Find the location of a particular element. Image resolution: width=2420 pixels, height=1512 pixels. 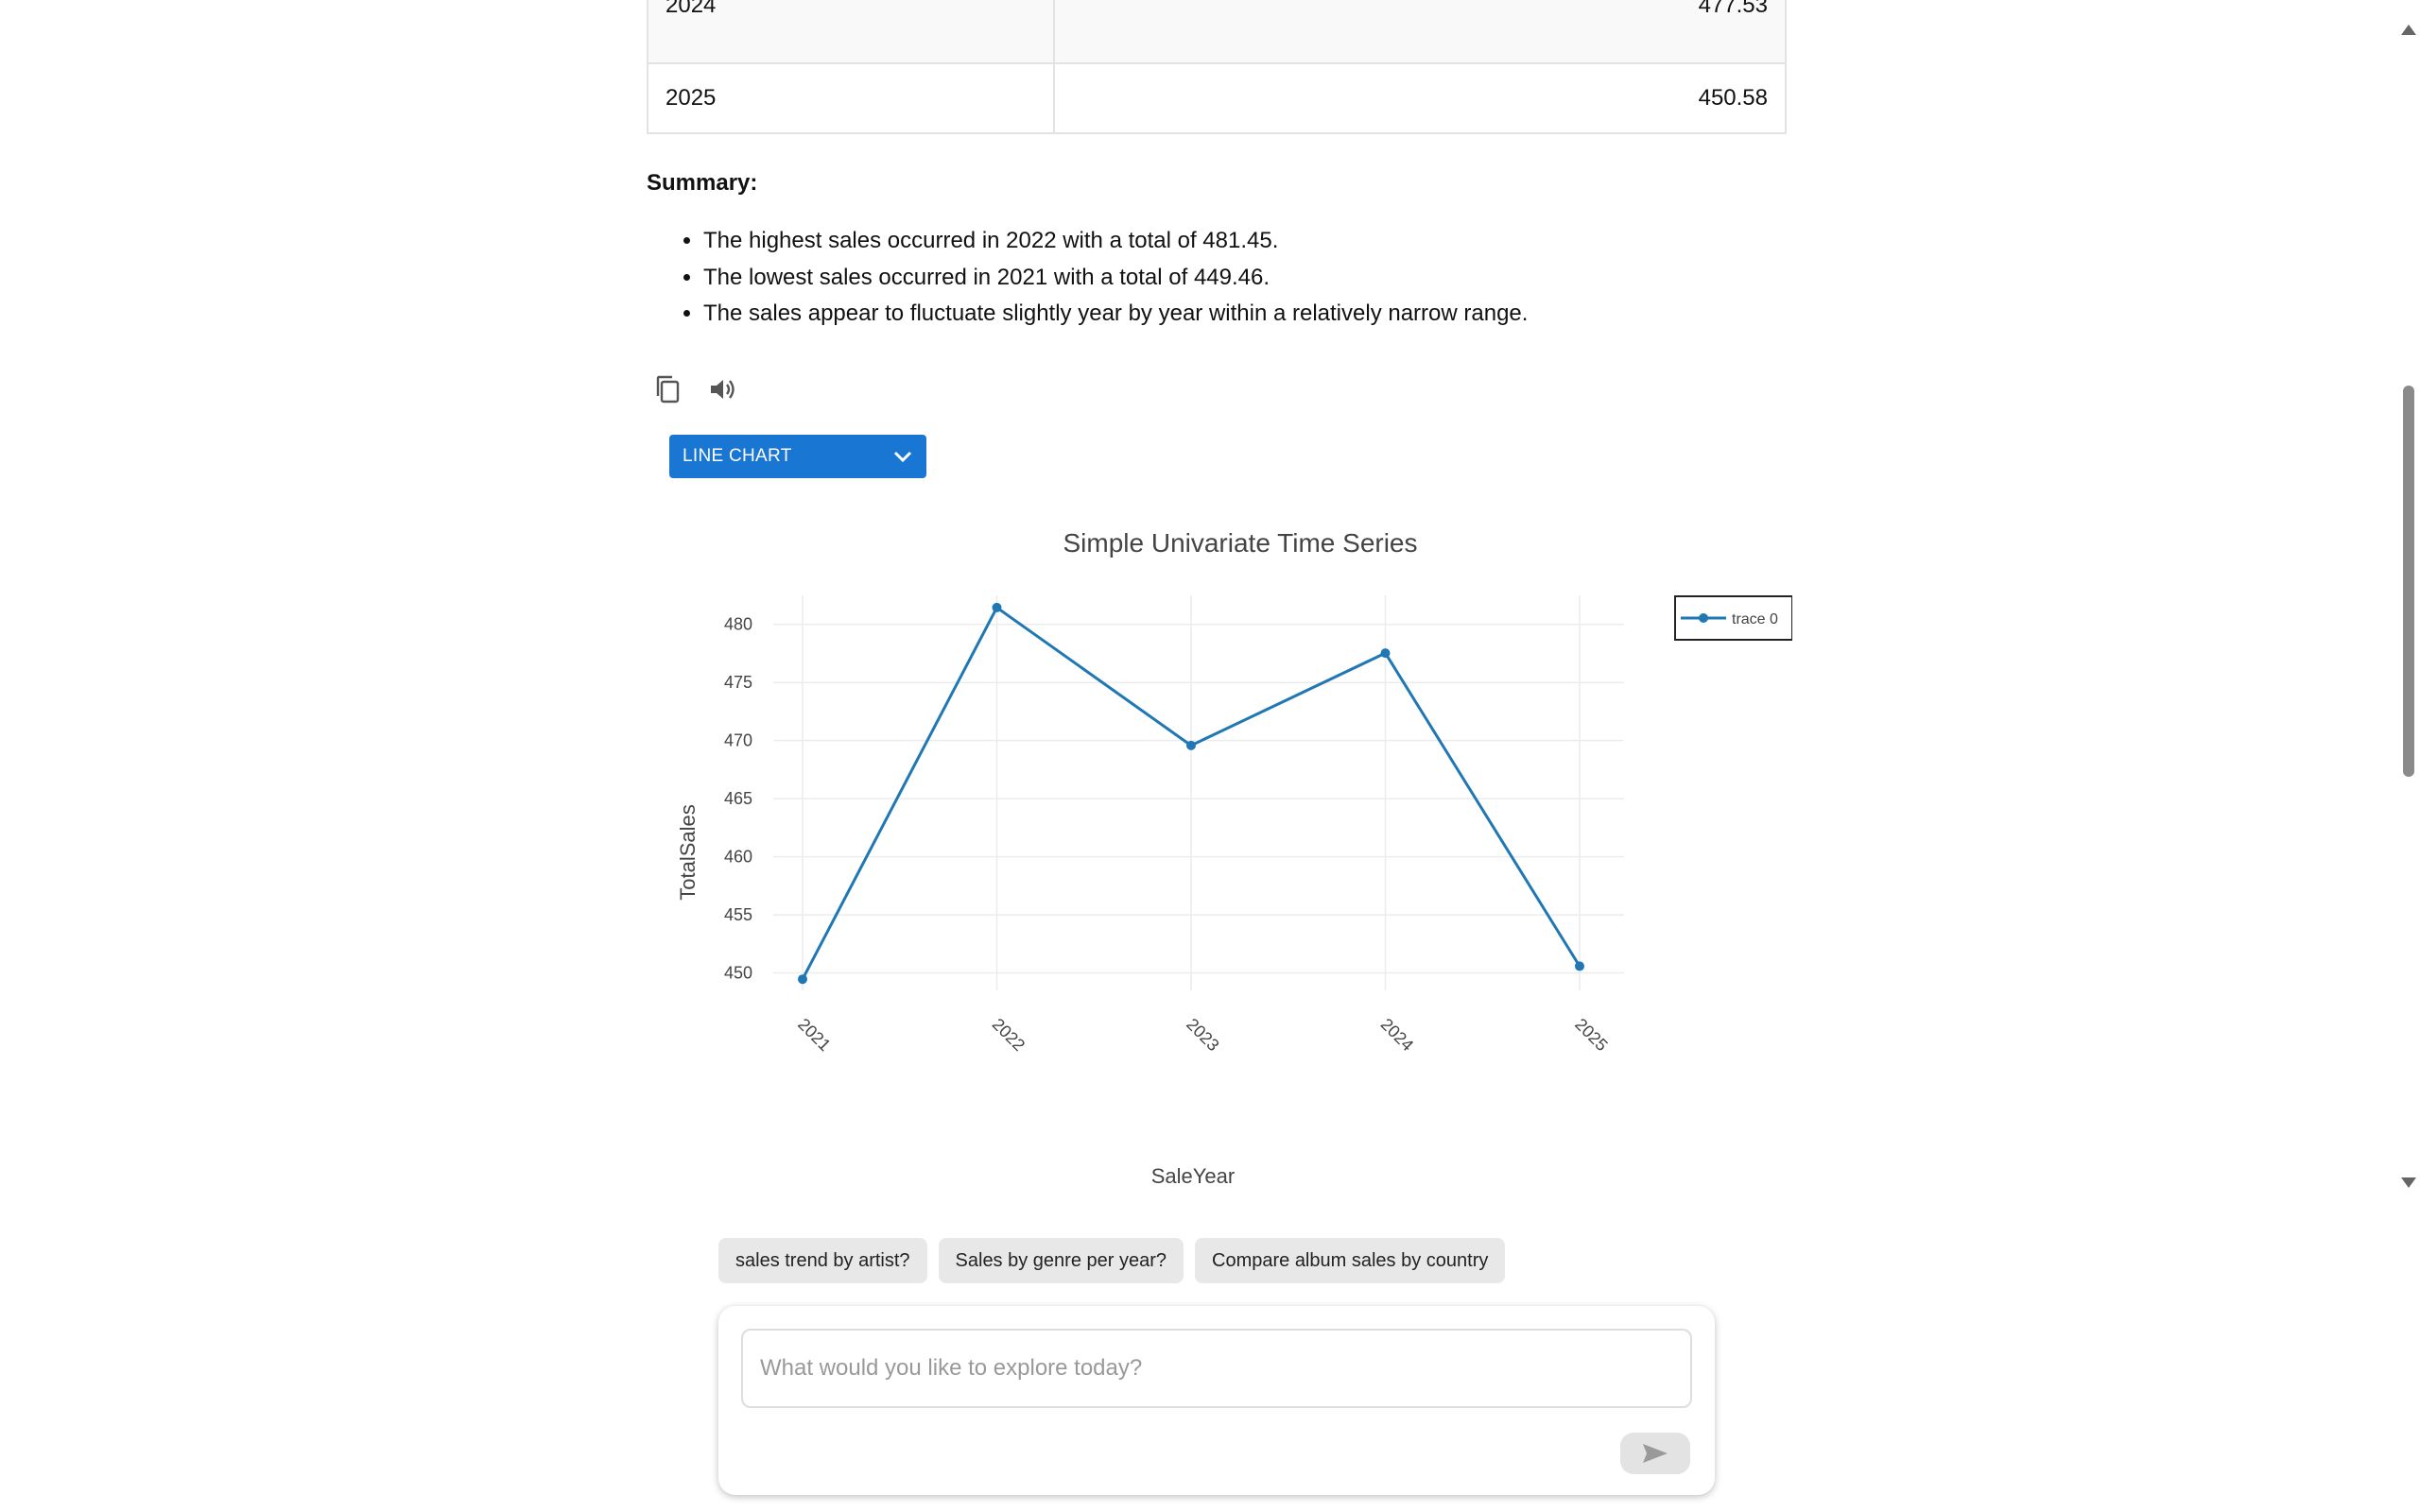

y-tick-label: 450 is located at coordinates (738, 973).